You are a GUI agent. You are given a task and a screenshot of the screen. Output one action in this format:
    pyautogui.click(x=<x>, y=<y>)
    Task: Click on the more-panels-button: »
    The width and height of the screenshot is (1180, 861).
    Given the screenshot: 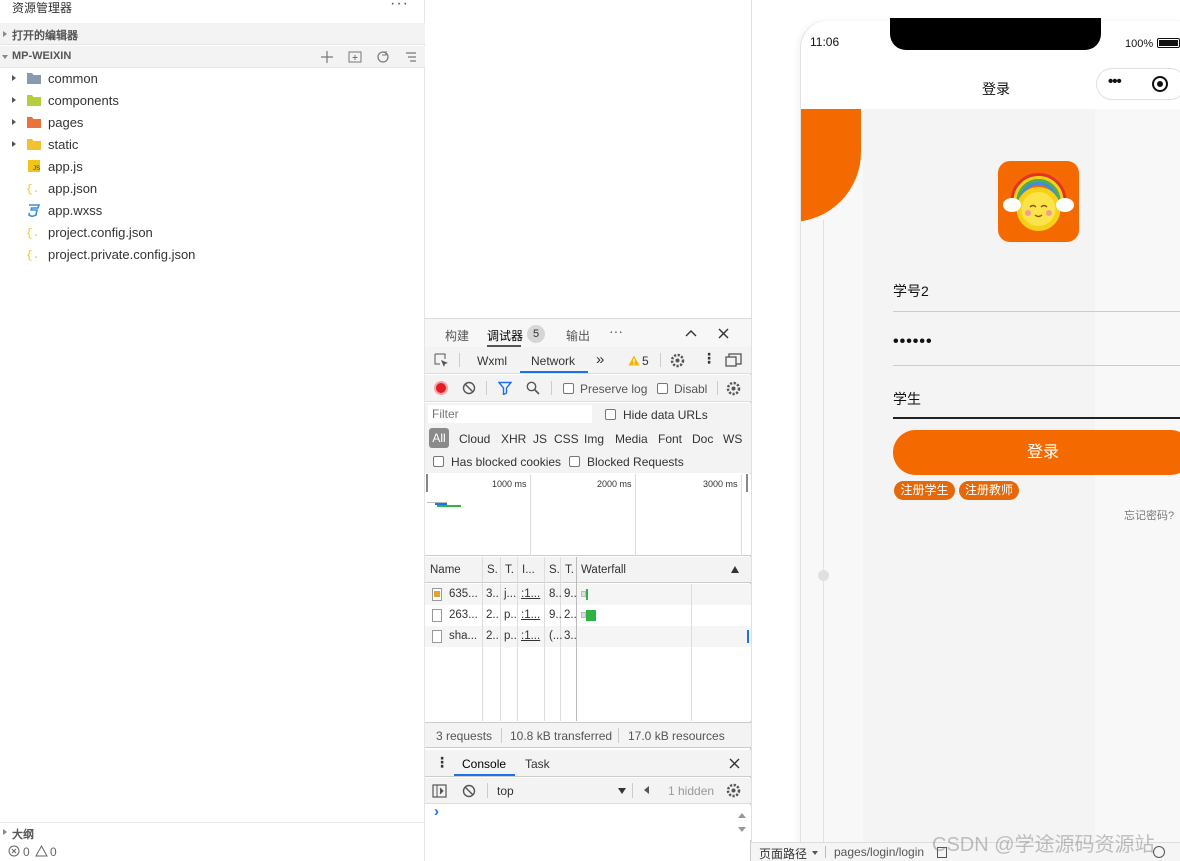 What is the action you would take?
    pyautogui.click(x=600, y=359)
    